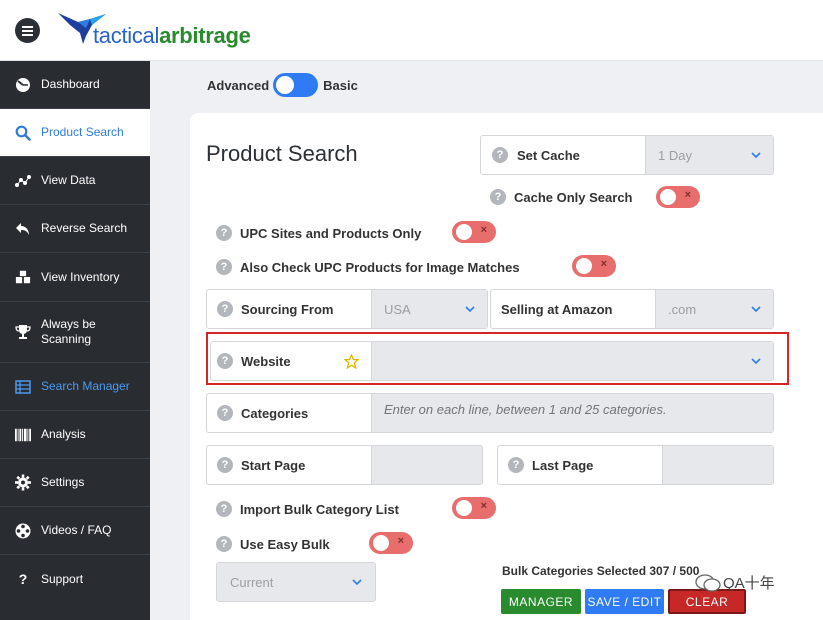 Image resolution: width=823 pixels, height=620 pixels. What do you see at coordinates (624, 601) in the screenshot?
I see `save-edit-button: SAVE / EDIT` at bounding box center [624, 601].